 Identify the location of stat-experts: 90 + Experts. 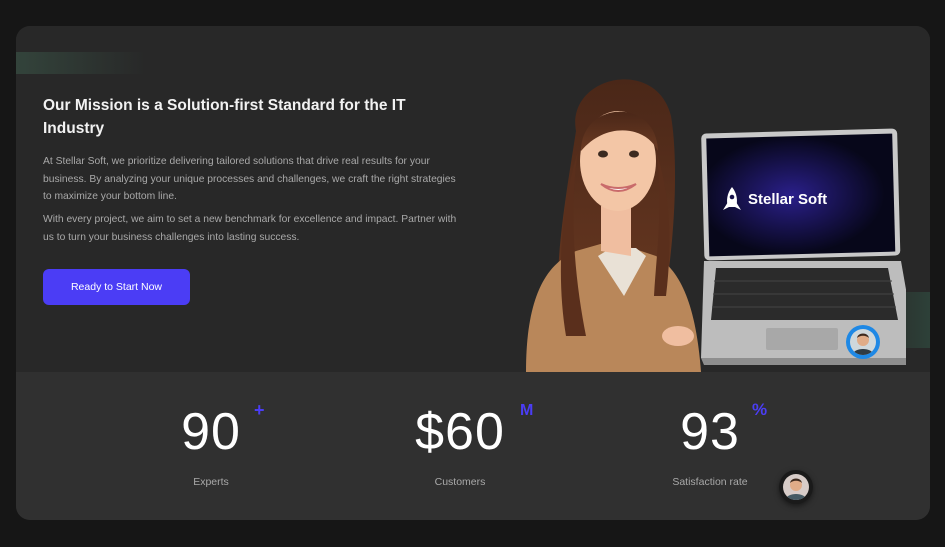
(211, 446).